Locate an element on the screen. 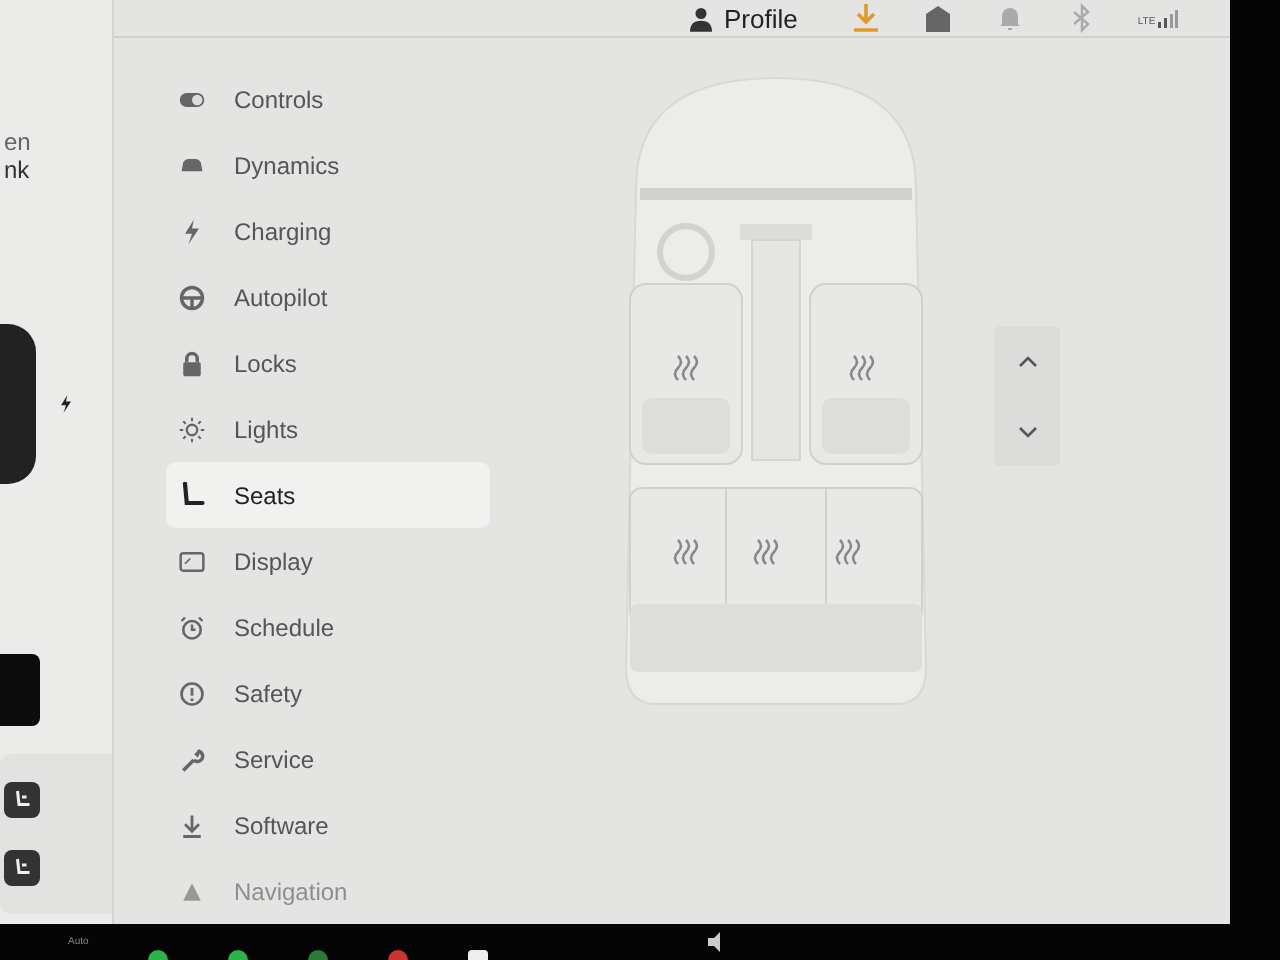  chevron-up-icon is located at coordinates (1027, 361).